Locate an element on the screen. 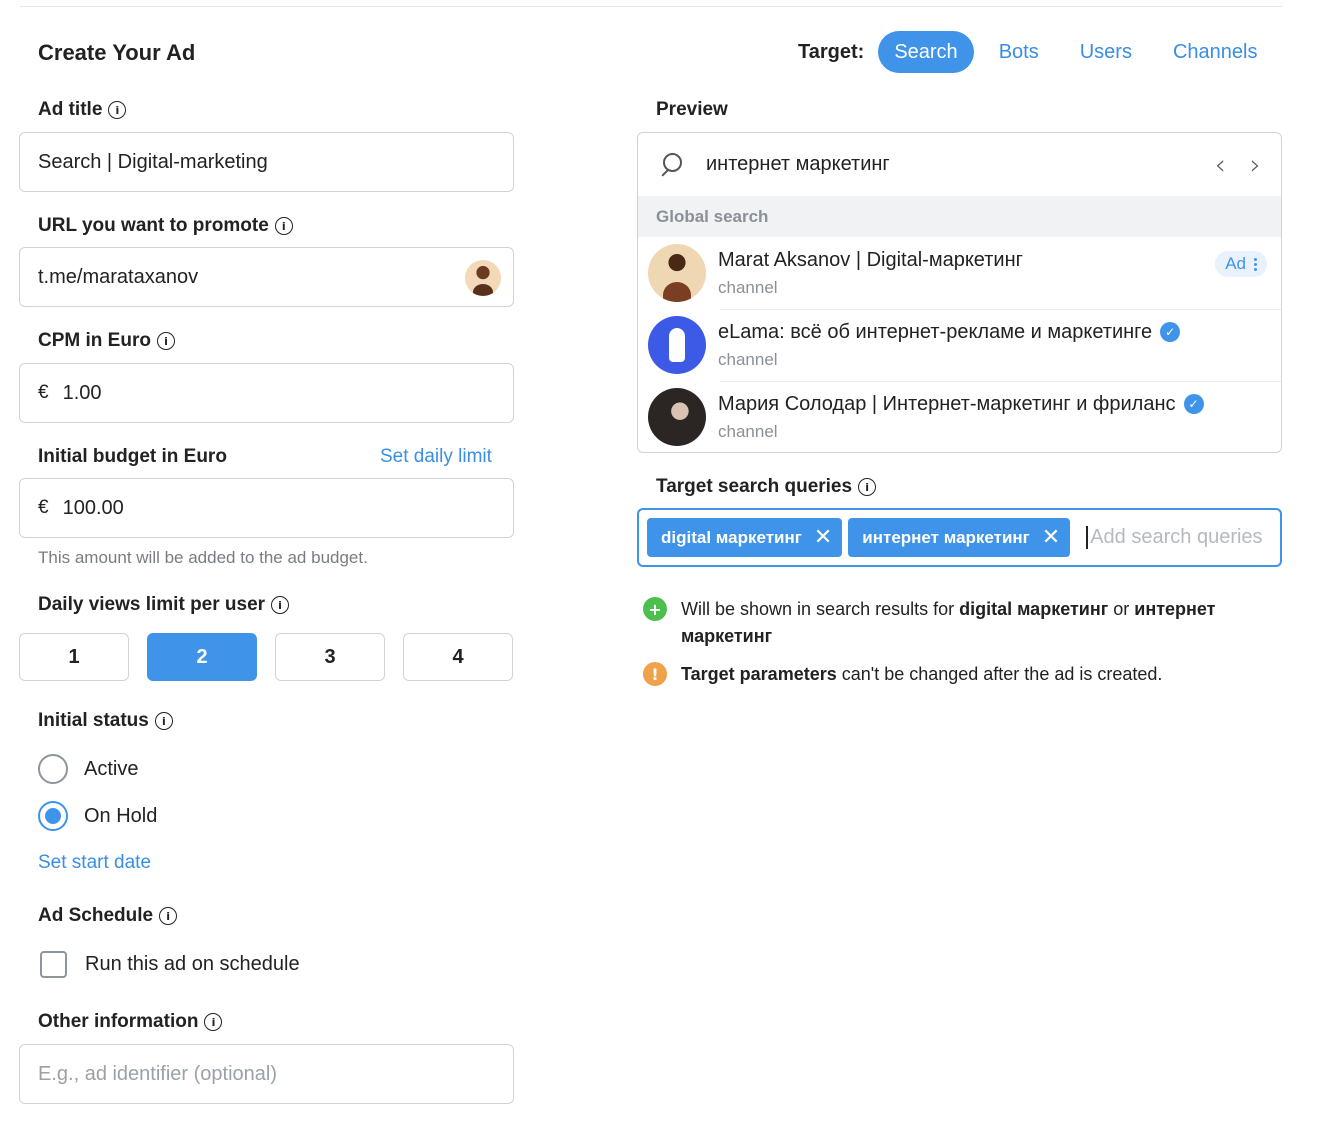 Image resolution: width=1318 pixels, height=1136 pixels. radio-unchecked-icon is located at coordinates (53, 769).